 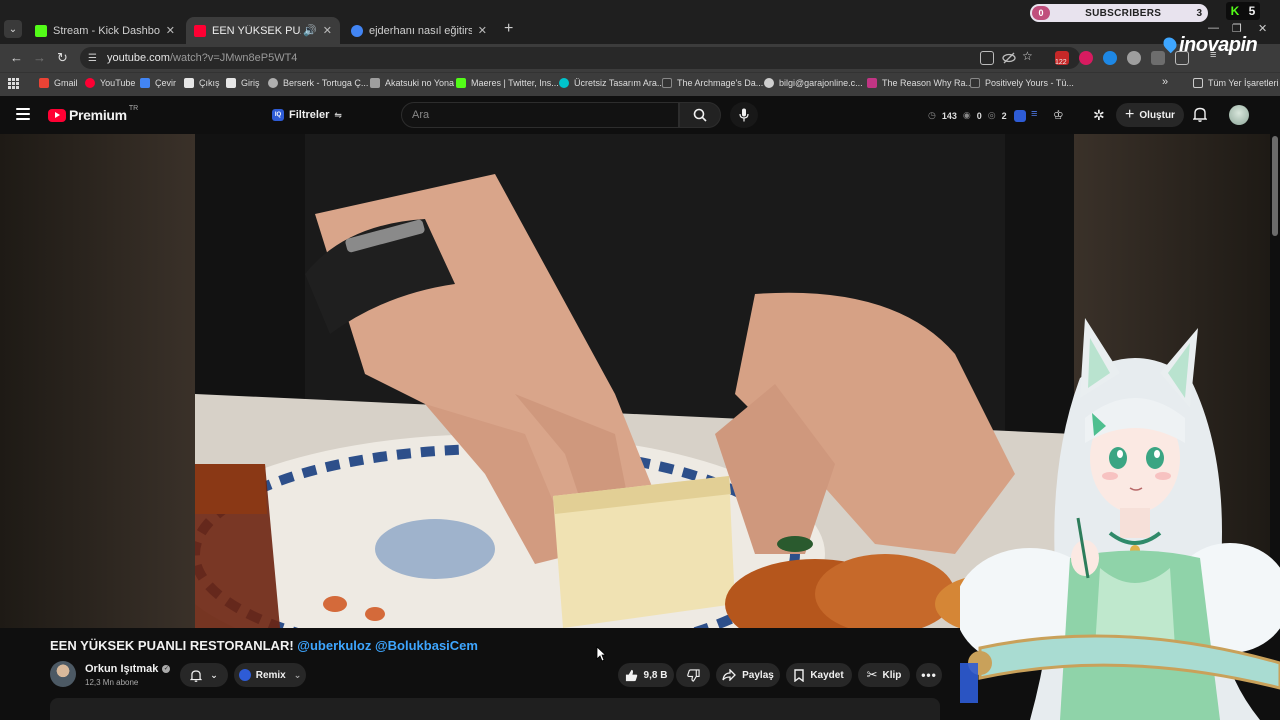 I want to click on mouse-cursor-icon, so click(x=601, y=654).